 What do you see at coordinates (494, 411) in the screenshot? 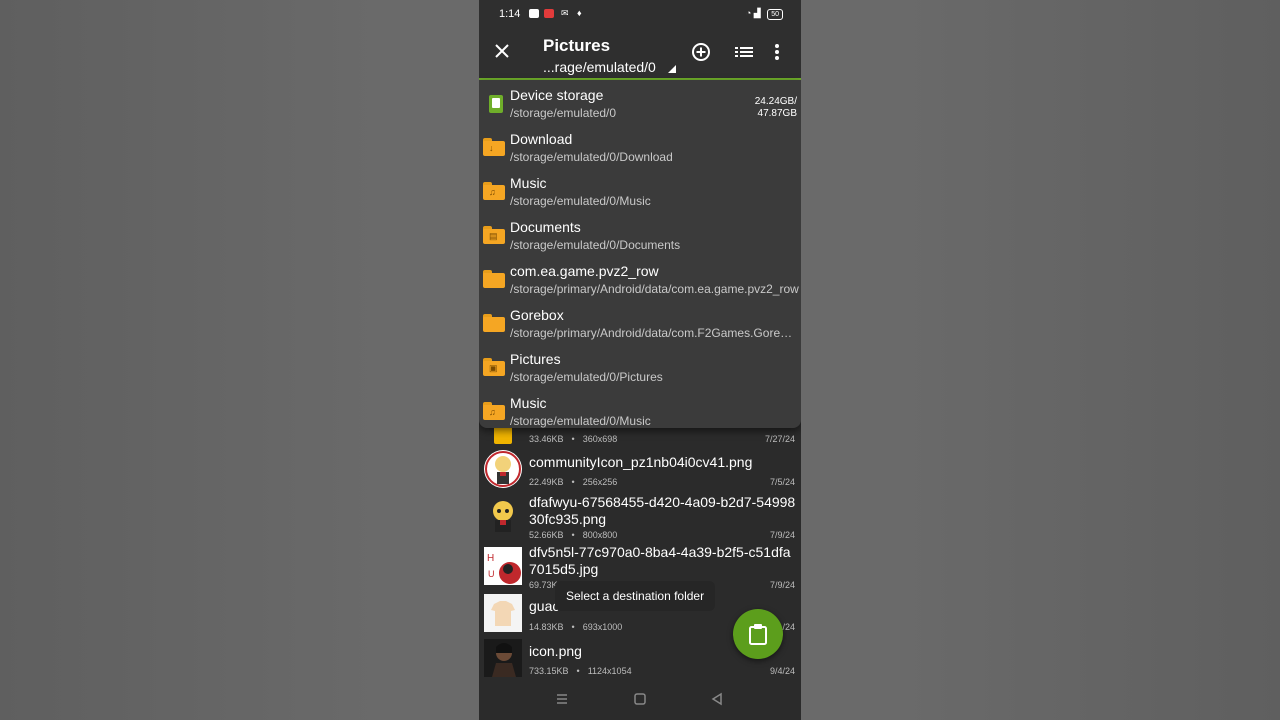
I see `music-folder-icon: ♫` at bounding box center [494, 411].